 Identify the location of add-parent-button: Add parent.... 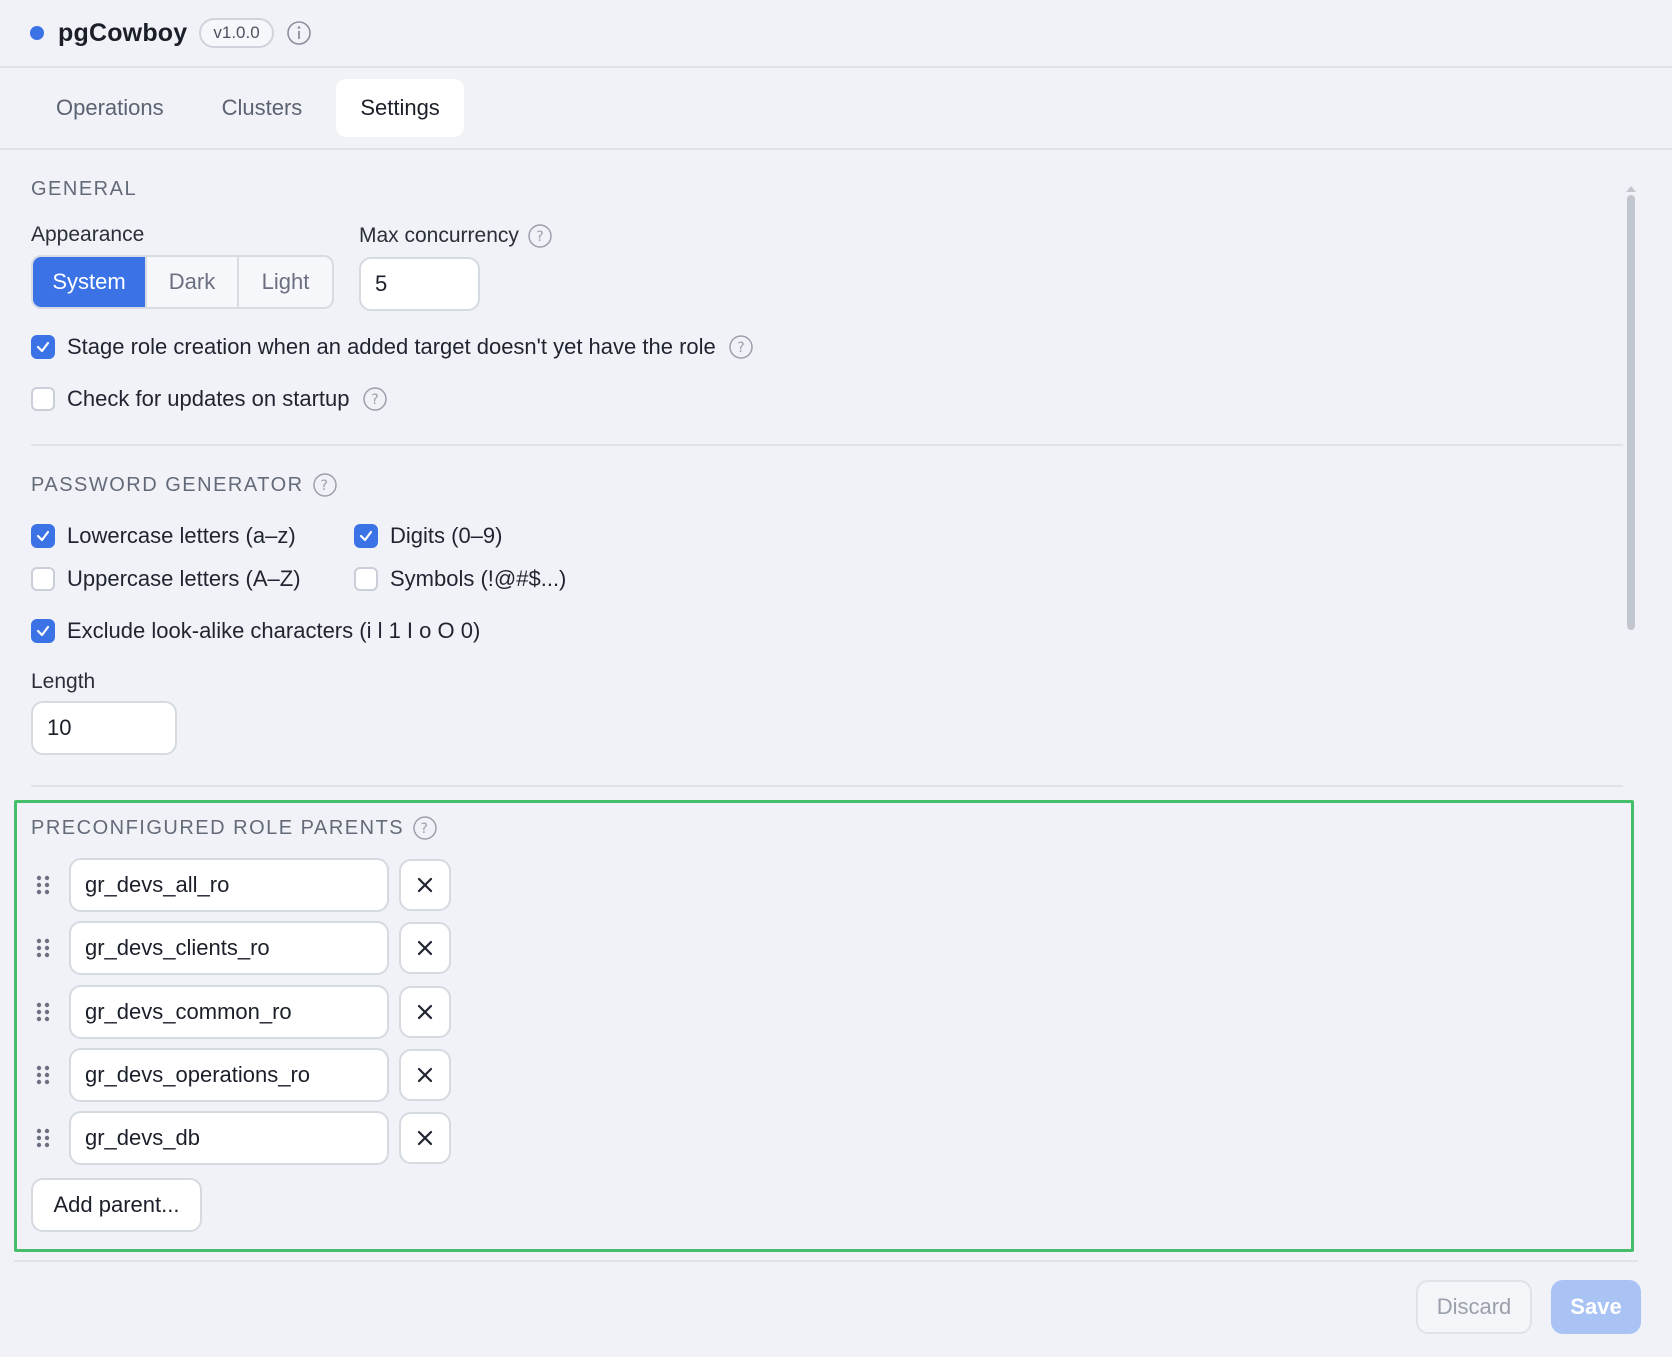
(116, 1205).